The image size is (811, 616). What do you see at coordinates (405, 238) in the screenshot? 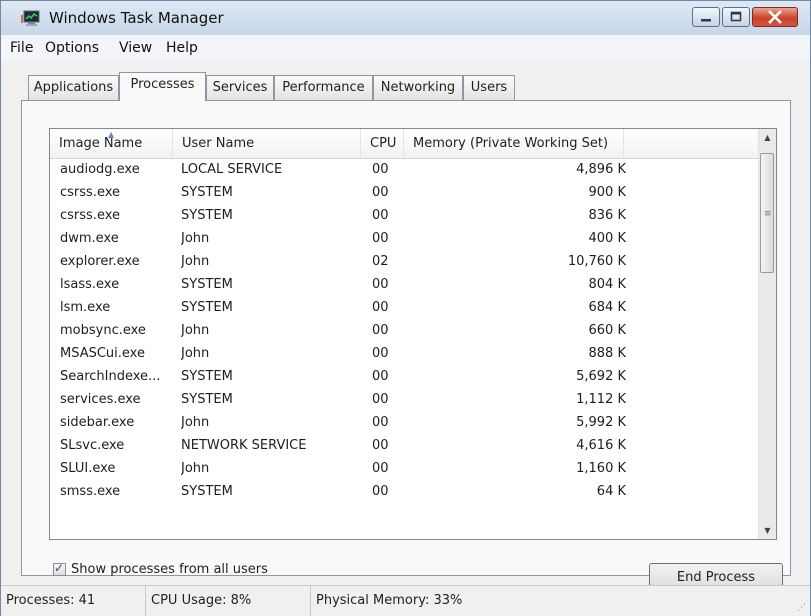
I see `table-row: dwm.exe John 00 400 K` at bounding box center [405, 238].